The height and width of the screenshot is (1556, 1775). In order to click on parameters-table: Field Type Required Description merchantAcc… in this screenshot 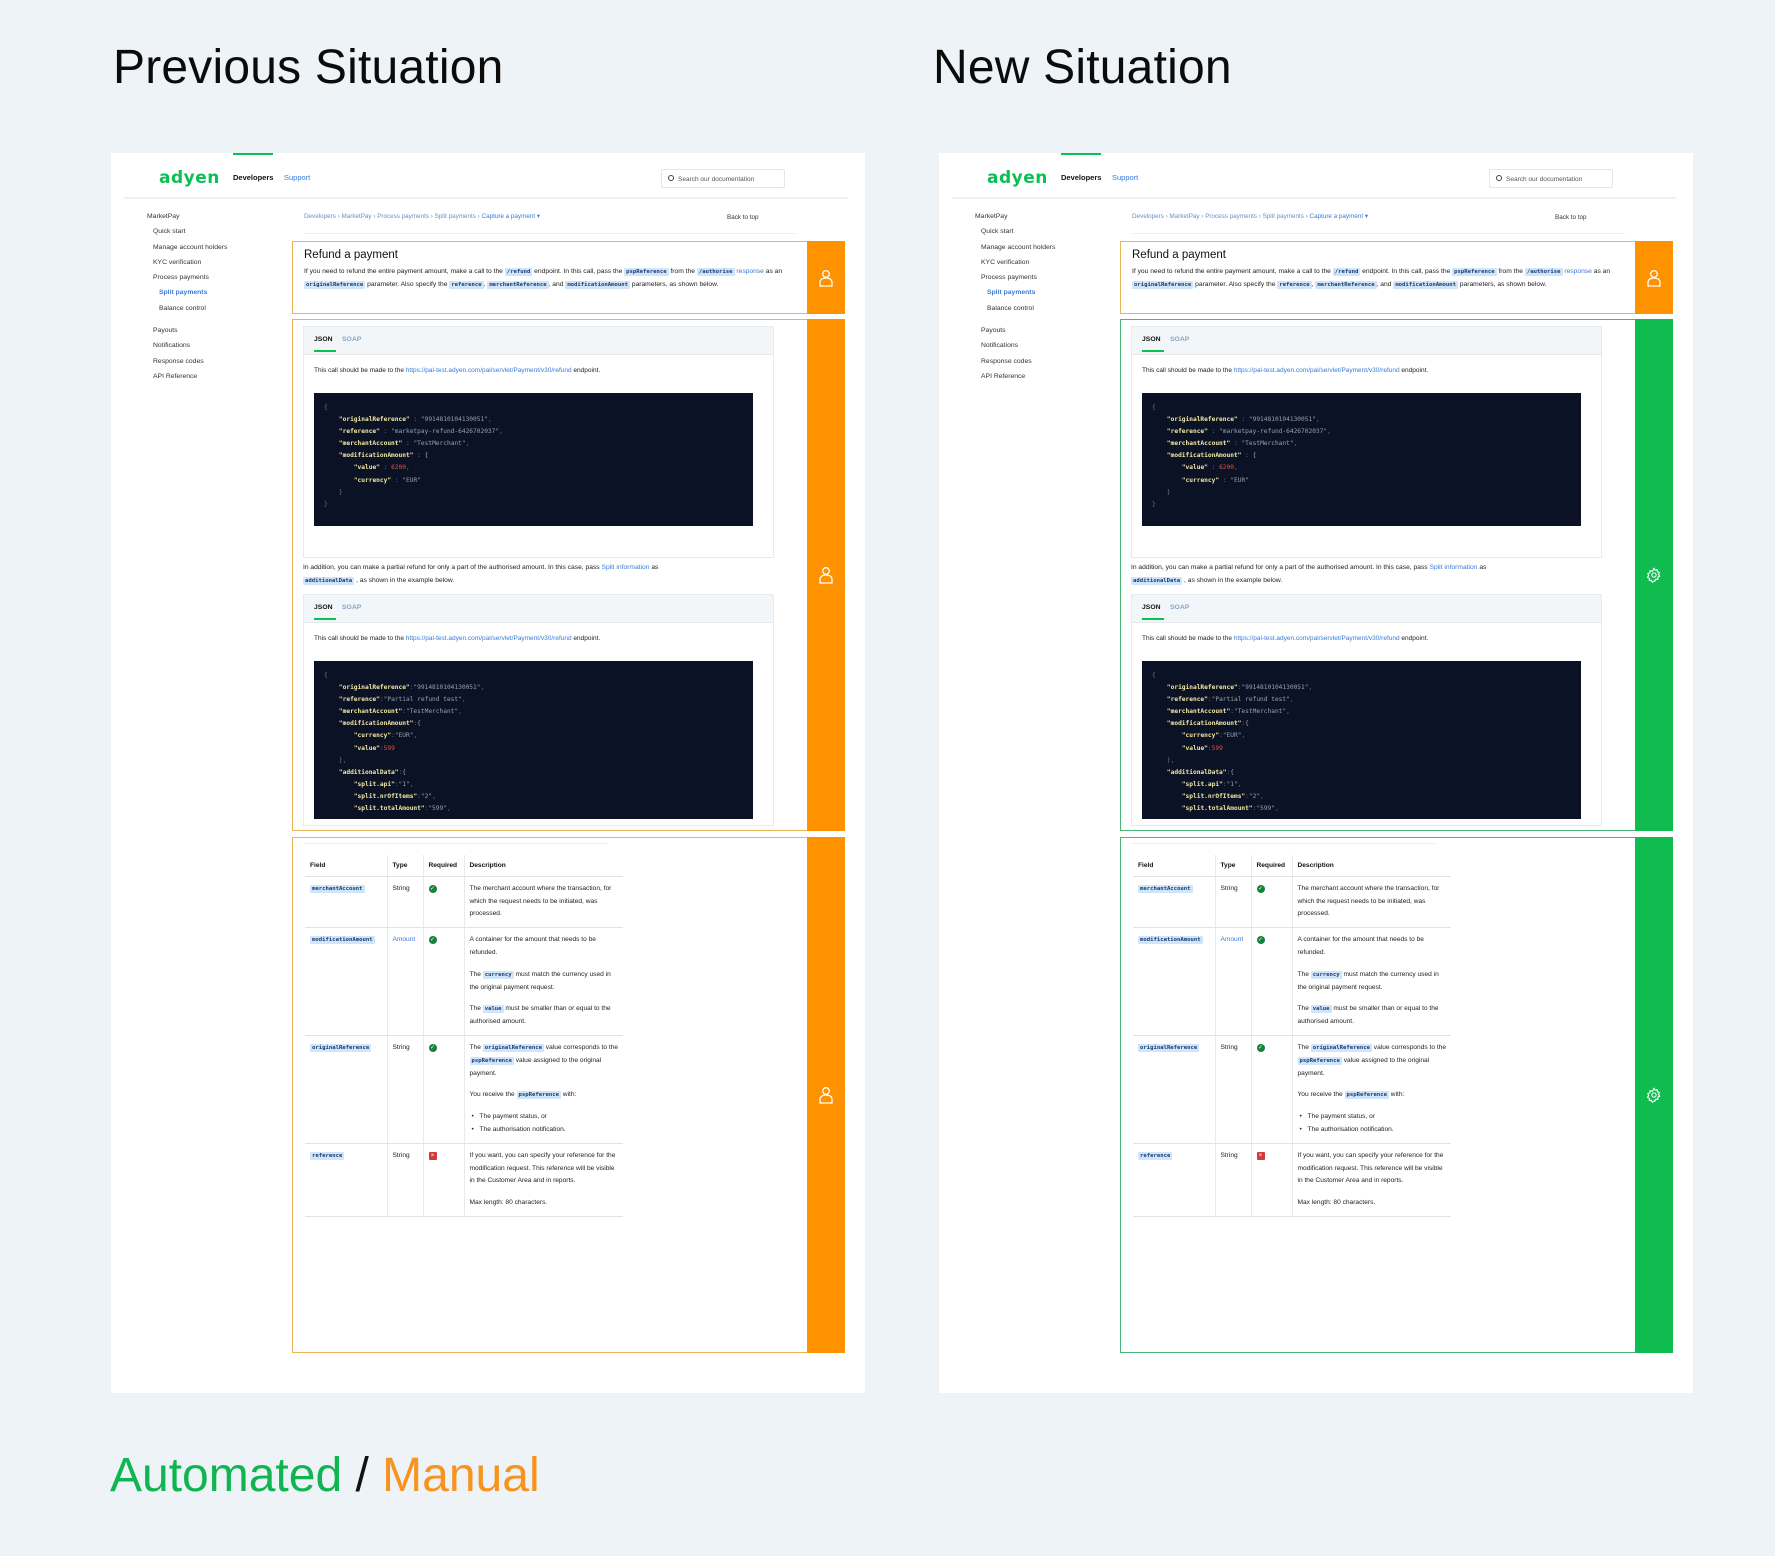, I will do `click(464, 1036)`.